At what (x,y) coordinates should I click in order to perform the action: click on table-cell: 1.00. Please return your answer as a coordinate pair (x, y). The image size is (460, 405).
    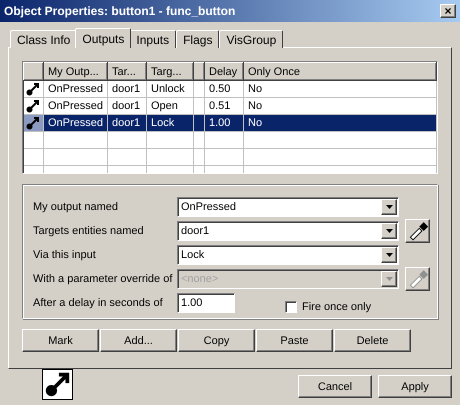
    Looking at the image, I should click on (224, 123).